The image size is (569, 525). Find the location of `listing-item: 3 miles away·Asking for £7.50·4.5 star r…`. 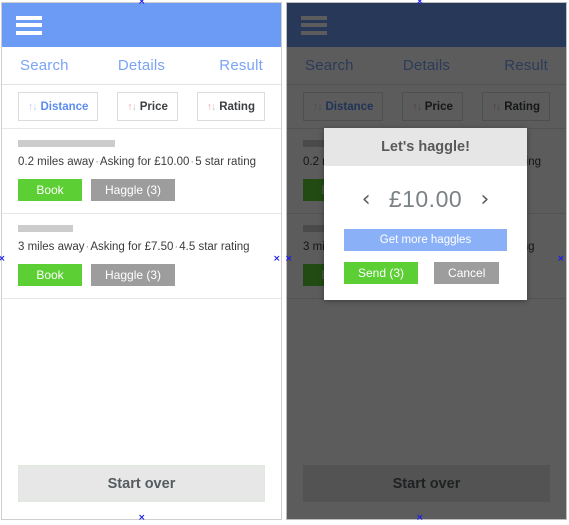

listing-item: 3 miles away·Asking for £7.50·4.5 star r… is located at coordinates (141, 256).